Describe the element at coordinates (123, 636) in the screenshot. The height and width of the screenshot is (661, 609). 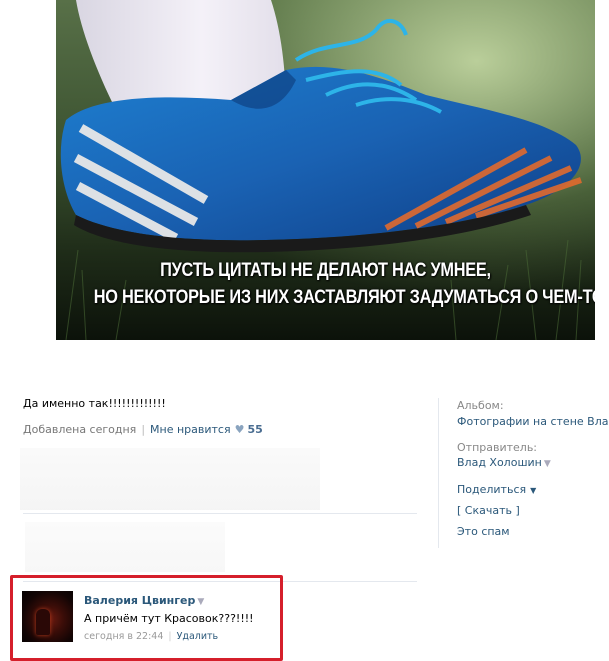
I see `comment-time: сегодня в 22:44` at that location.